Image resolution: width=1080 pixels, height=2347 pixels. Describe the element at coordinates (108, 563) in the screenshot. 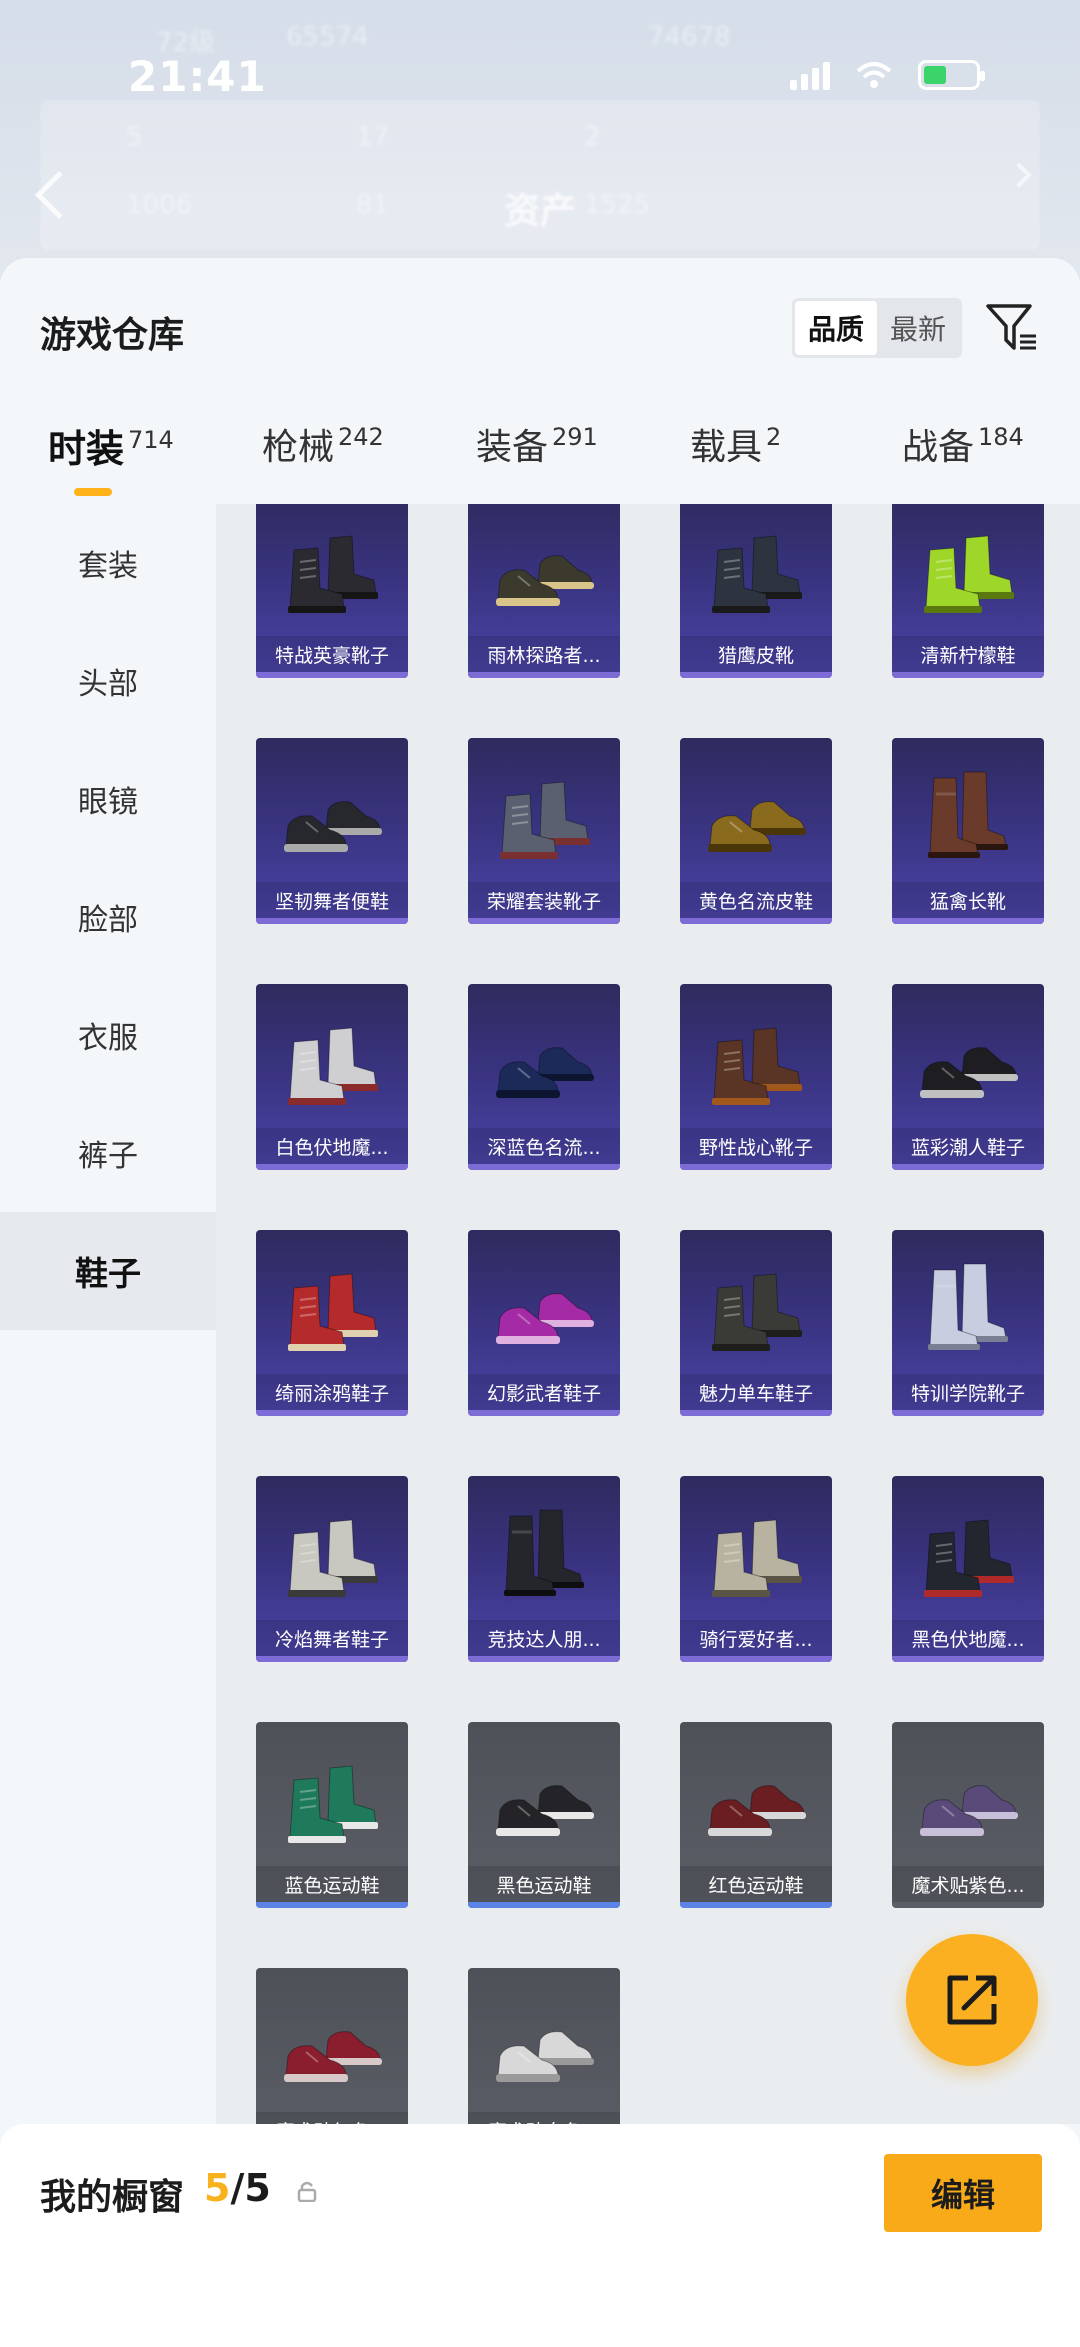

I see `sidebar-item-outfits: 套装` at that location.